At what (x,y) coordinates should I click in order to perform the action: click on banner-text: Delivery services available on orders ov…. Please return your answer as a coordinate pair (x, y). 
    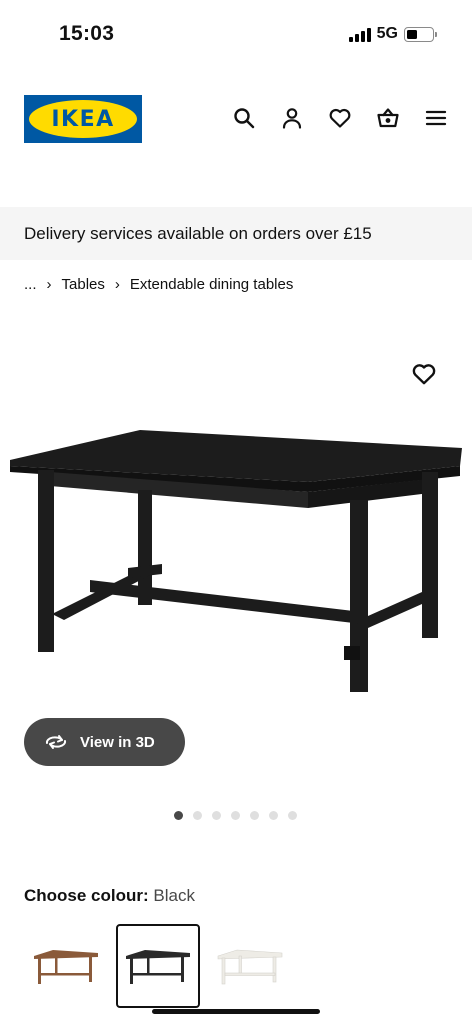
    Looking at the image, I should click on (198, 233).